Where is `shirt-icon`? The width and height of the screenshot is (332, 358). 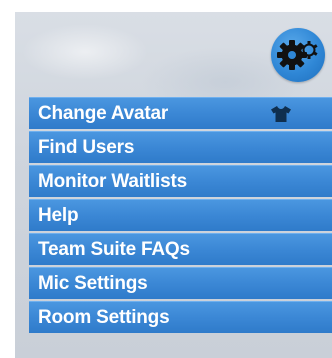 shirt-icon is located at coordinates (281, 114).